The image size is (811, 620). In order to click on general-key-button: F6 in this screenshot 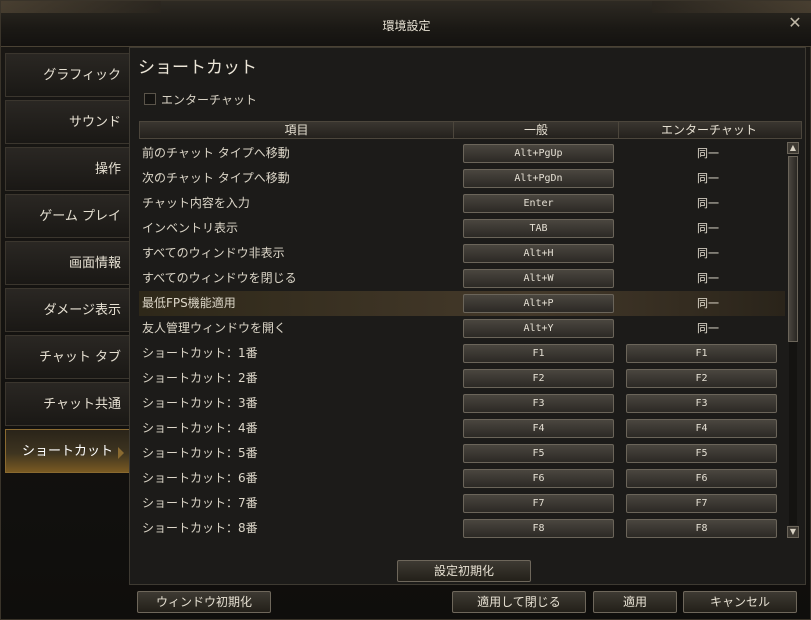, I will do `click(538, 478)`.